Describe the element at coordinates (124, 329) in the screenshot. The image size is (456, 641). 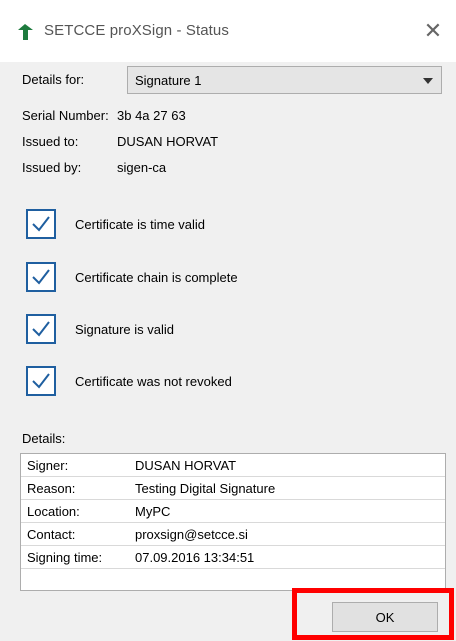
I see `check-label: Signature is valid` at that location.